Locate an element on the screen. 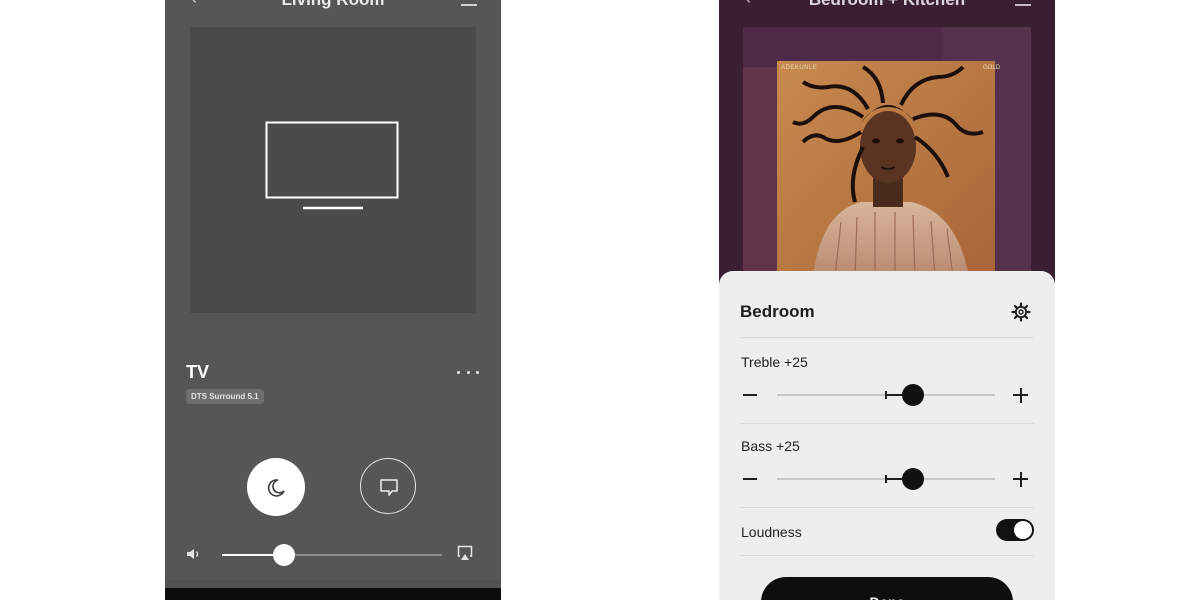  source-artwork is located at coordinates (333, 170).